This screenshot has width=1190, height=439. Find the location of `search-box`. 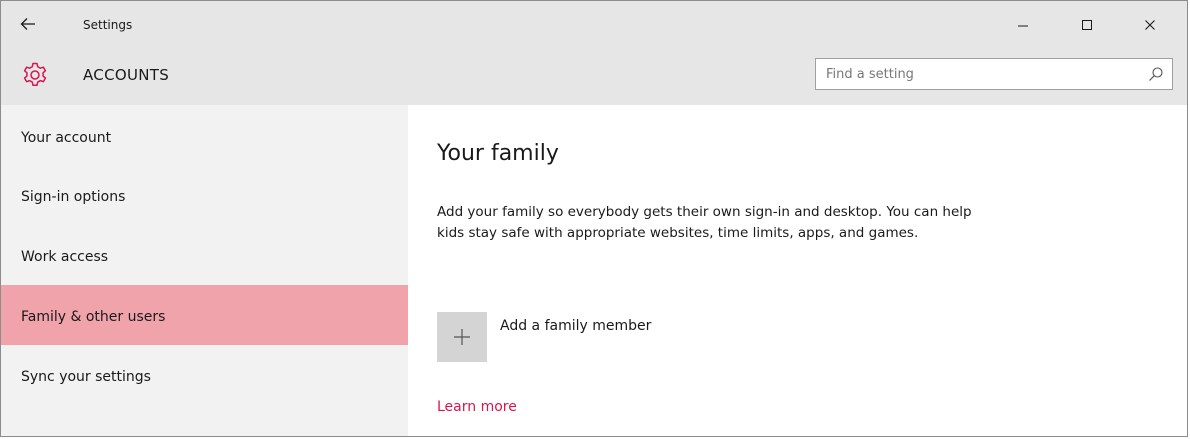

search-box is located at coordinates (994, 74).